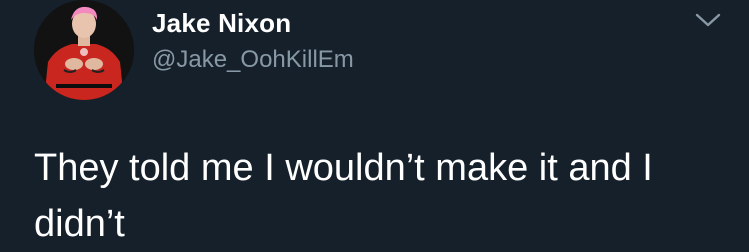 The height and width of the screenshot is (252, 749). I want to click on avatar, so click(84, 50).